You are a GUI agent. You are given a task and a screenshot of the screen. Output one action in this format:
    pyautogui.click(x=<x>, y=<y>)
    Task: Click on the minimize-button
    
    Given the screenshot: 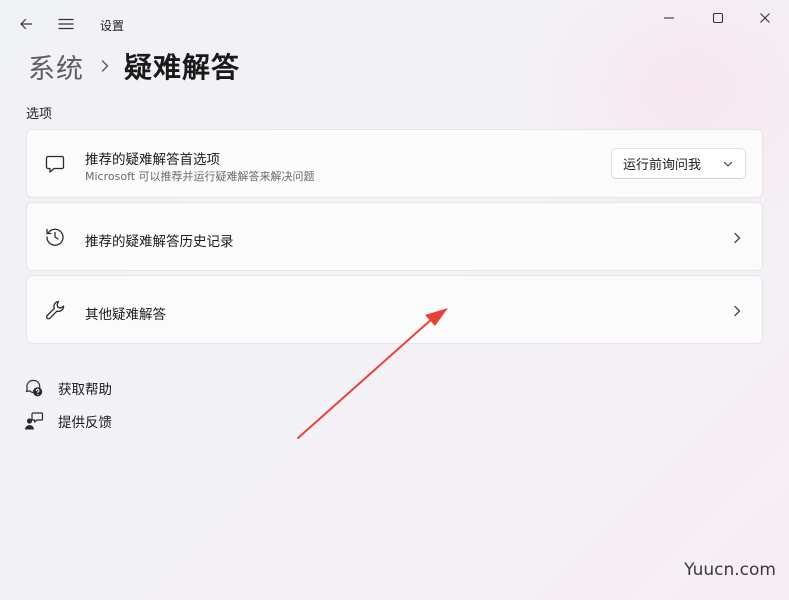 What is the action you would take?
    pyautogui.click(x=669, y=18)
    